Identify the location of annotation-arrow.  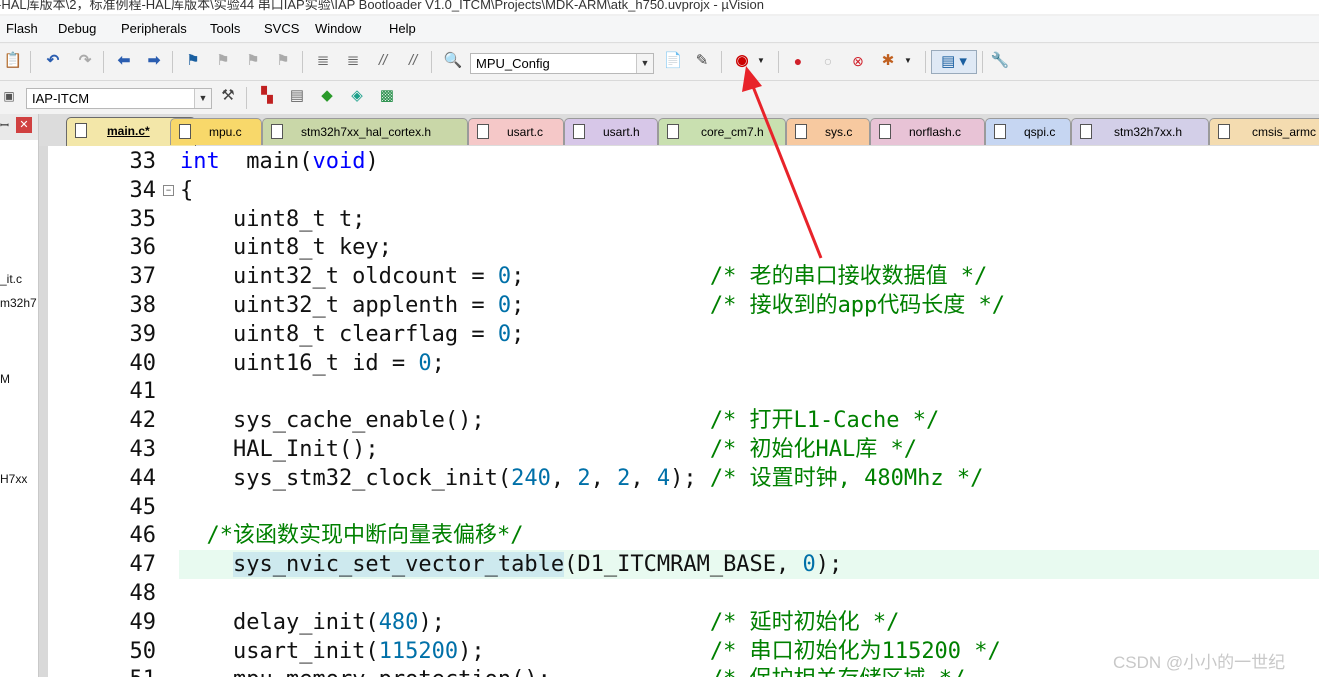
(782, 162).